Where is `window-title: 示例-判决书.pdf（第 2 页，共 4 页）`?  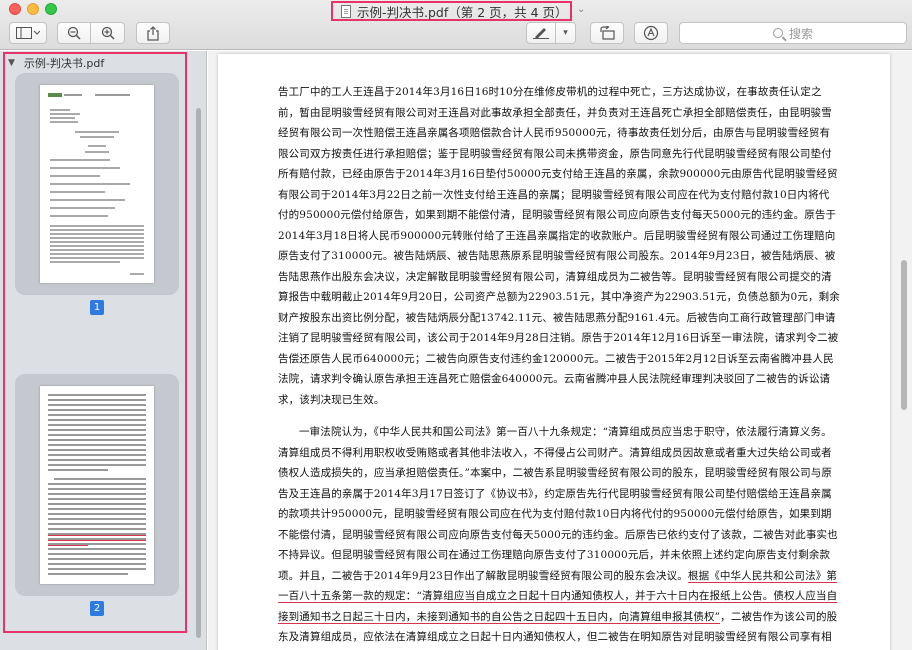 window-title: 示例-判决书.pdf（第 2 页，共 4 页） is located at coordinates (451, 11).